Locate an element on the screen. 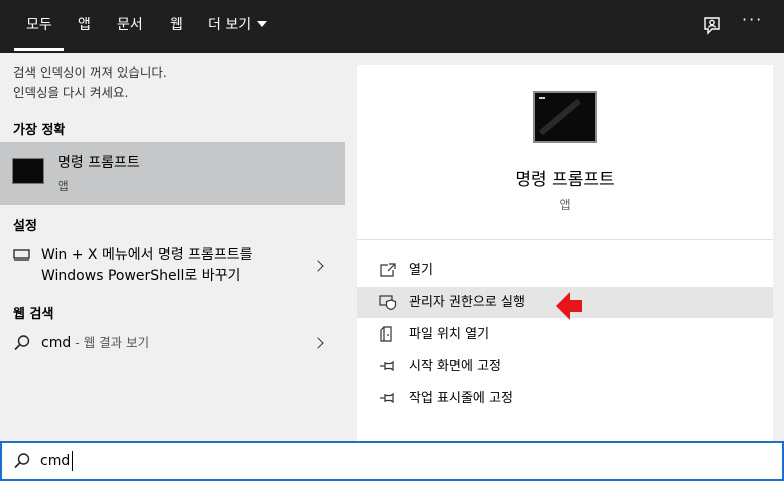 This screenshot has height=481, width=784. action-pin-to-start-label: 시작 화면에 고정 is located at coordinates (455, 366).